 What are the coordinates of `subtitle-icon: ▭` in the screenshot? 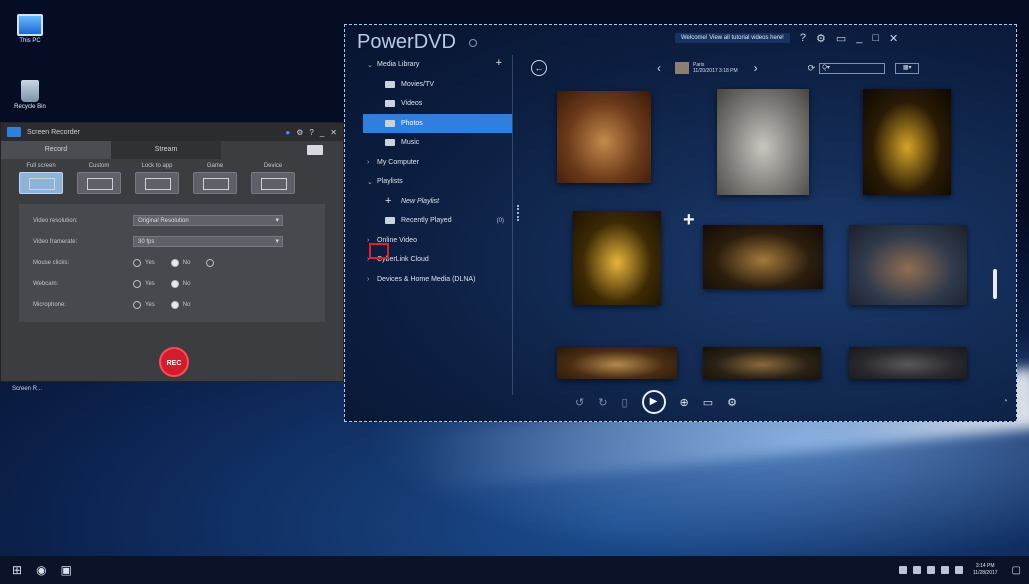 It's located at (708, 402).